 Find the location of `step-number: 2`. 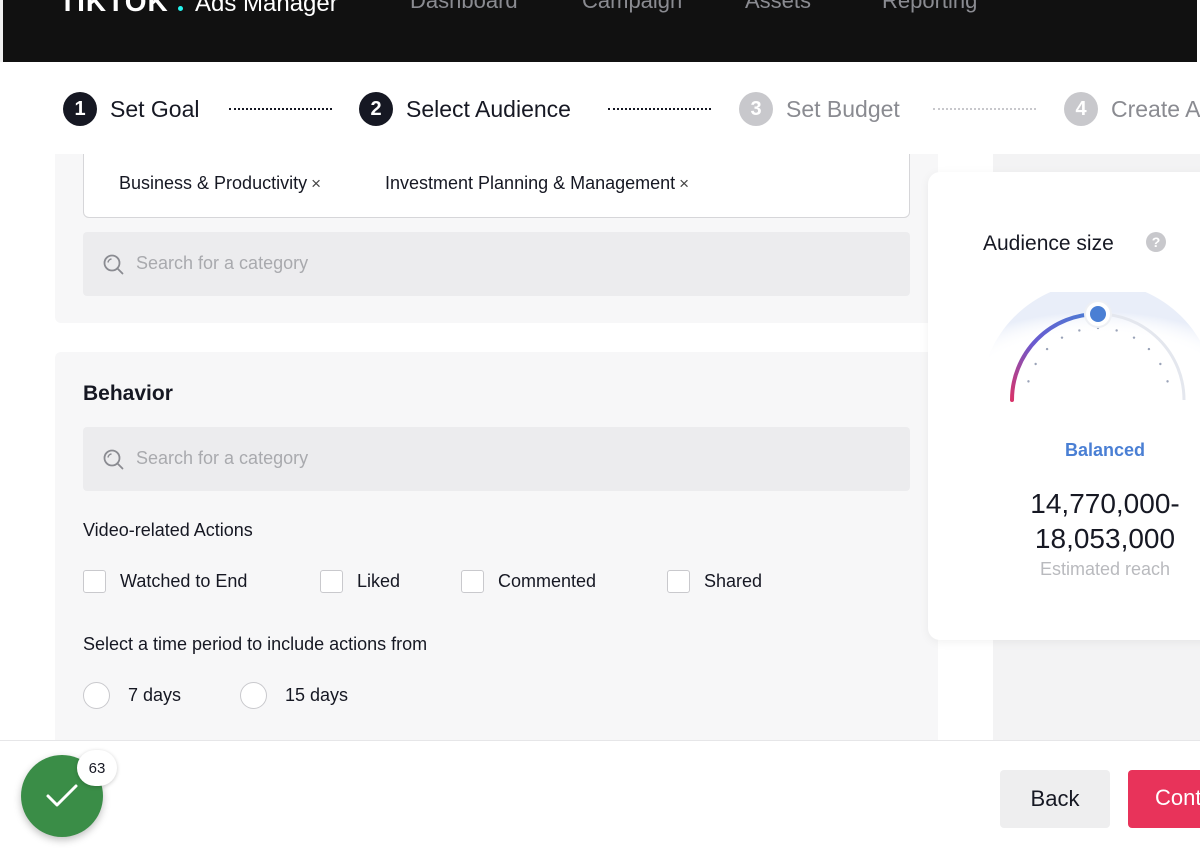

step-number: 2 is located at coordinates (376, 109).